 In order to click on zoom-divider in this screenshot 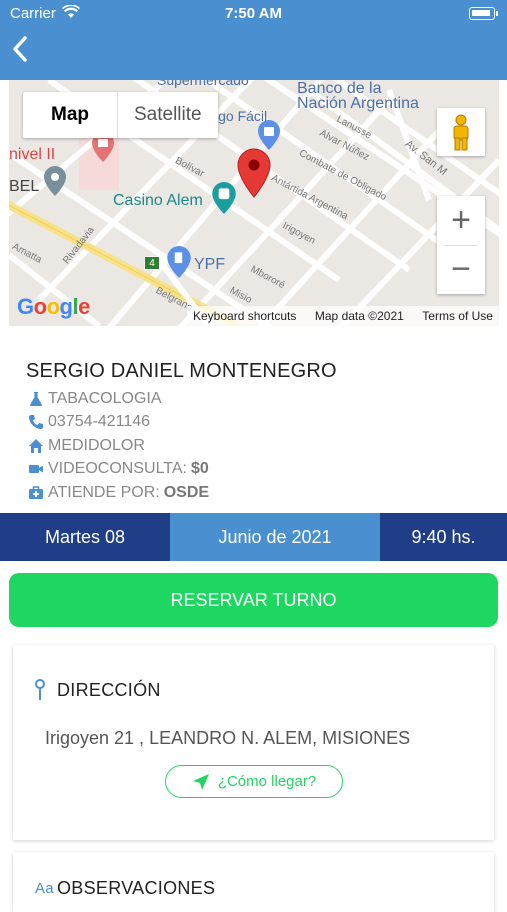, I will do `click(461, 245)`.